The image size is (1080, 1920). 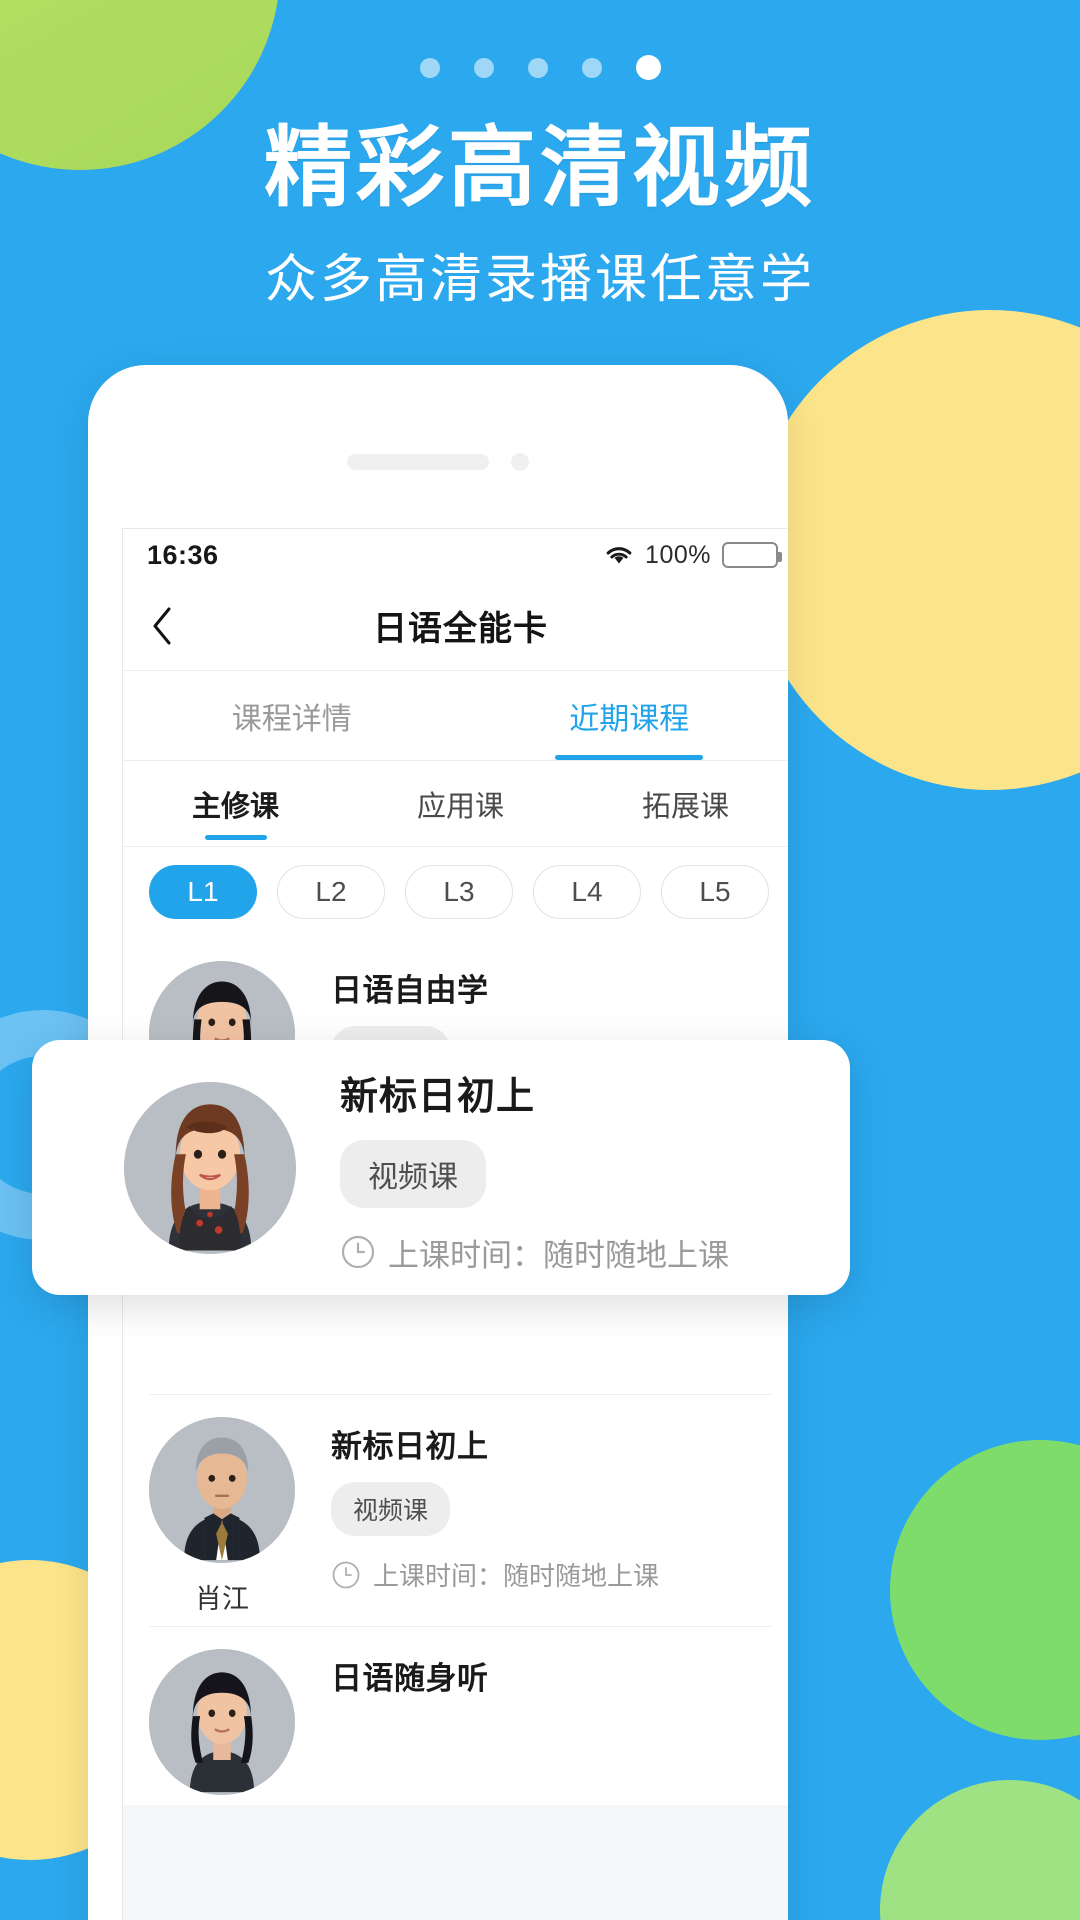 I want to click on avatar-female-bob-icon, so click(x=222, y=1722).